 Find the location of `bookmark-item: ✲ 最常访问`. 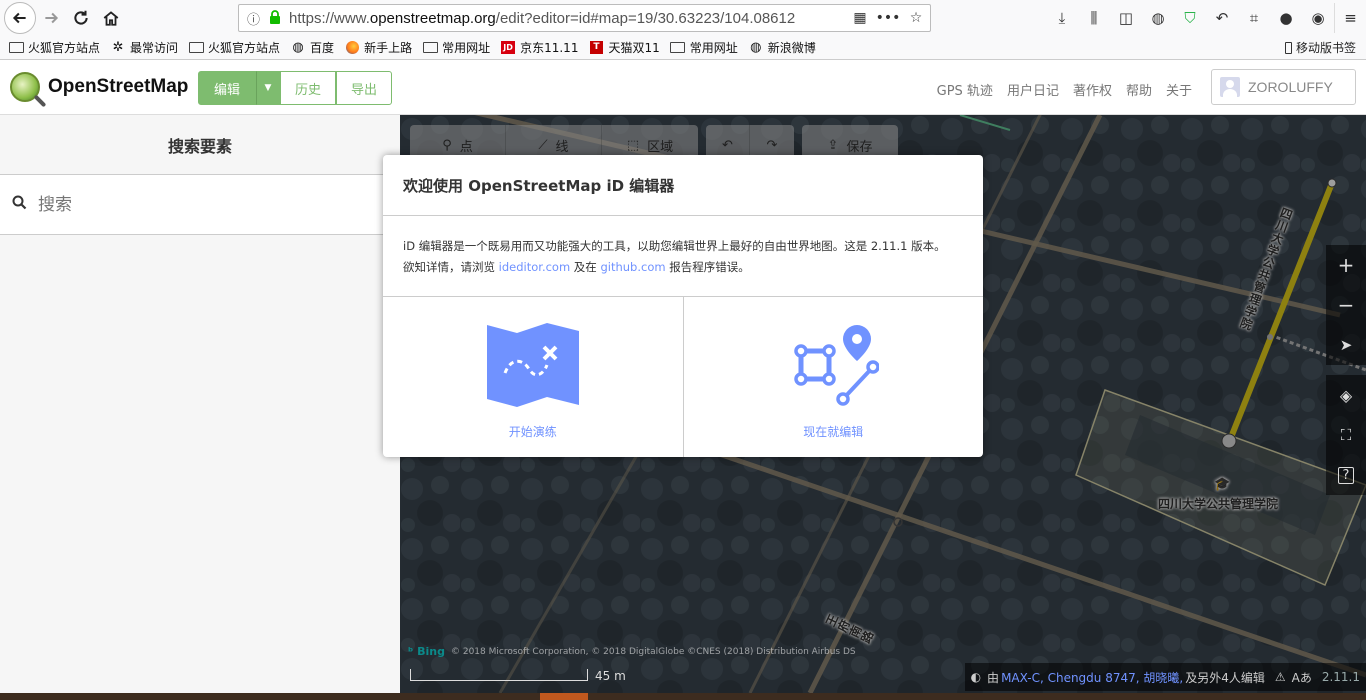

bookmark-item: ✲ 最常访问 is located at coordinates (144, 47).